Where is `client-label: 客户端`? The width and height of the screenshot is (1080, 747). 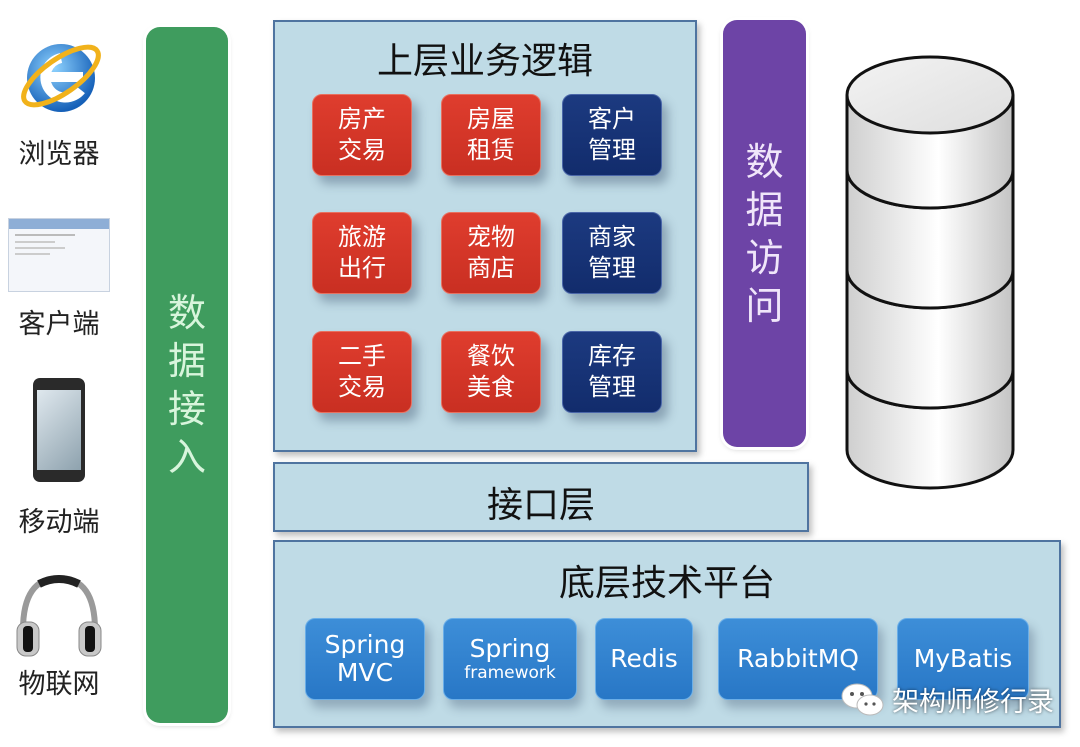 client-label: 客户端 is located at coordinates (59, 324).